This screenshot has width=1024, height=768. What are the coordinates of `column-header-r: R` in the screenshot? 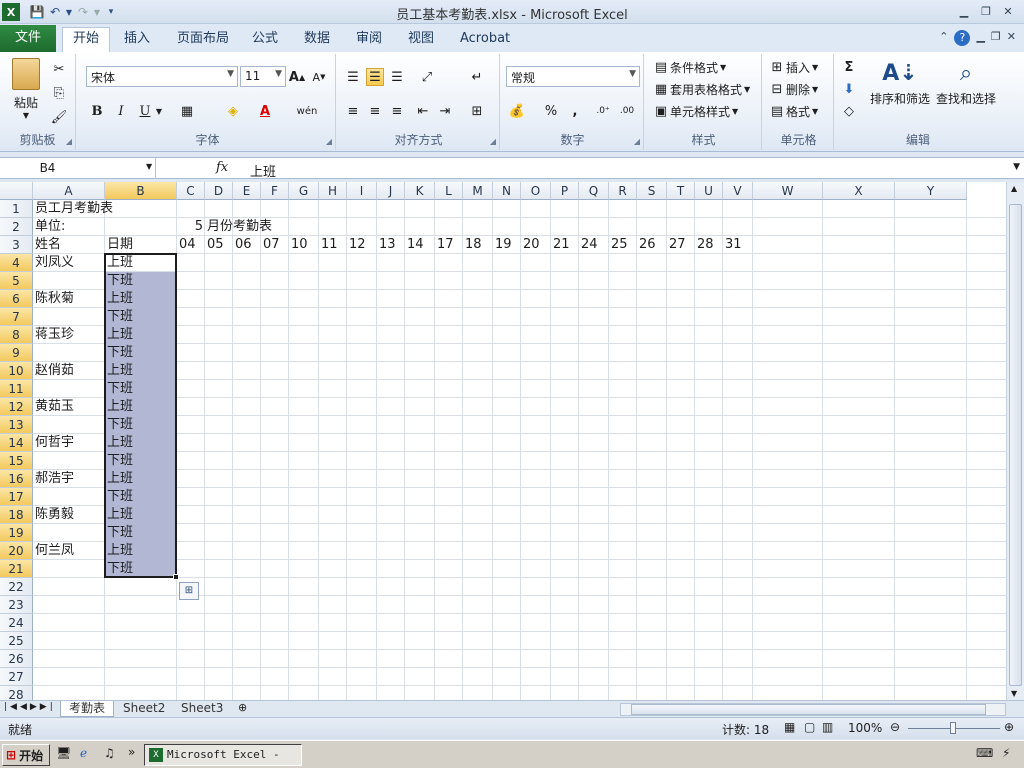 It's located at (623, 191).